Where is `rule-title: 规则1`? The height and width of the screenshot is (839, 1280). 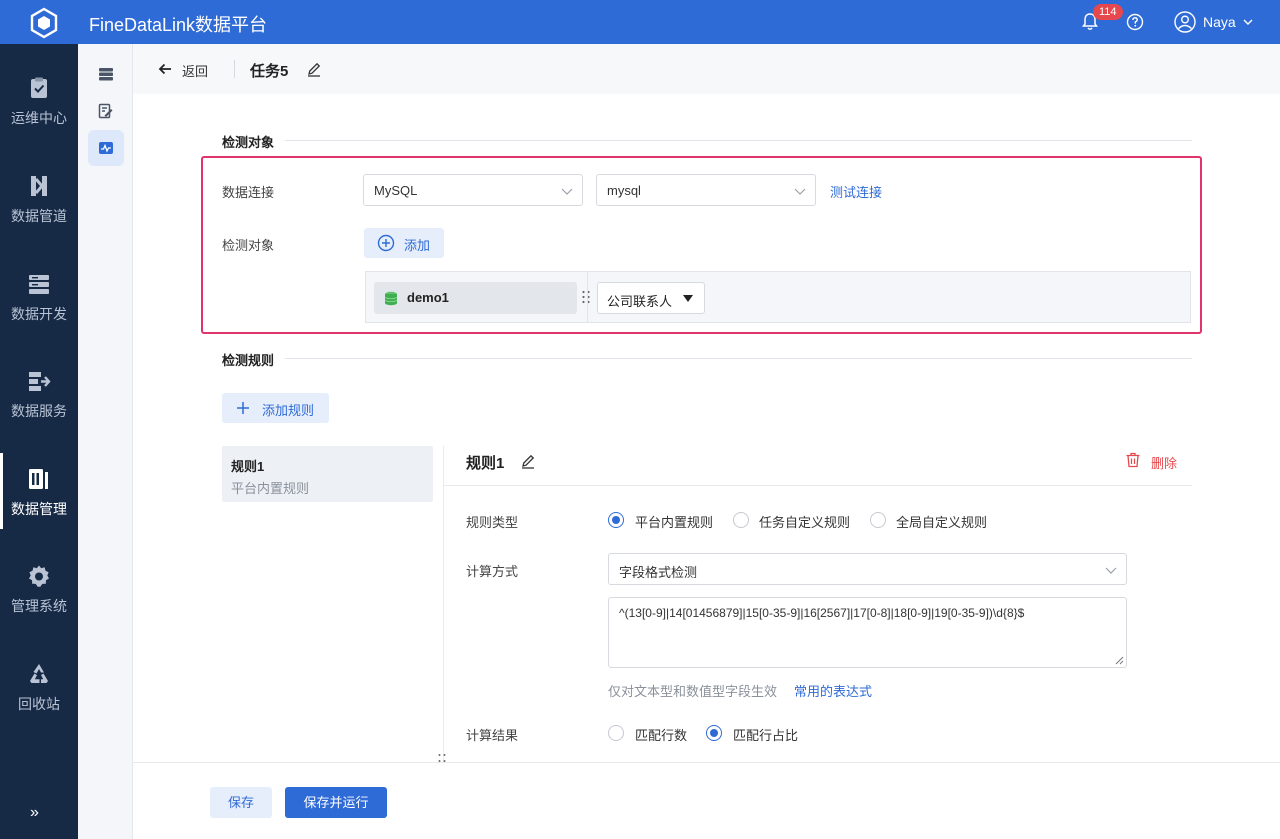
rule-title: 规则1 is located at coordinates (485, 463).